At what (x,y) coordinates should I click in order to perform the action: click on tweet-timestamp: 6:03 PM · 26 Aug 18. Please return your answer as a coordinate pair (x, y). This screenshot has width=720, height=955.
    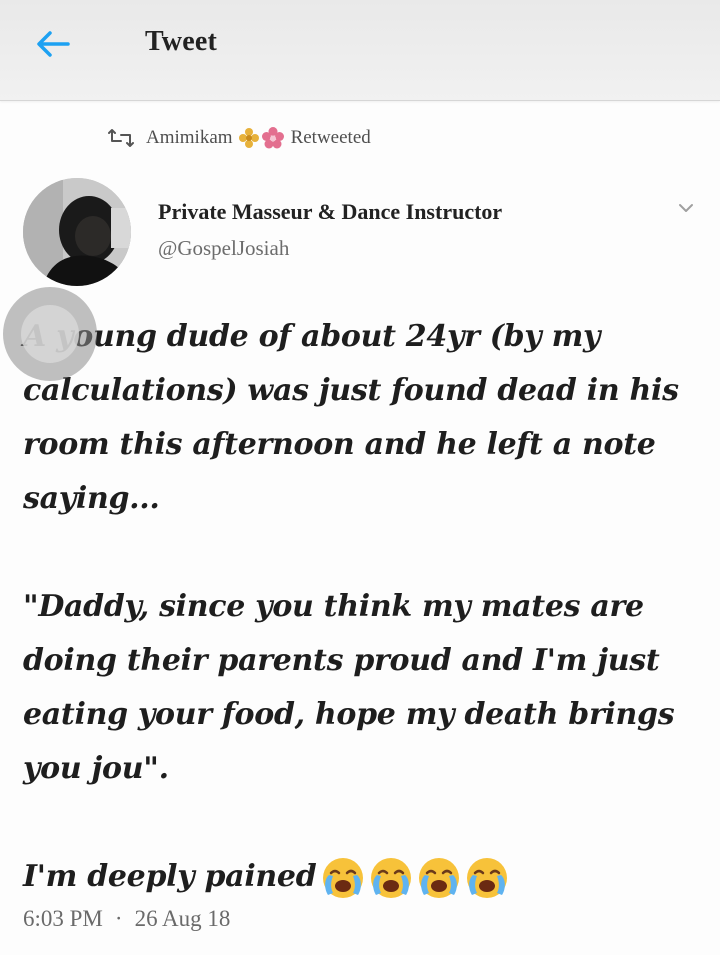
    Looking at the image, I should click on (126, 919).